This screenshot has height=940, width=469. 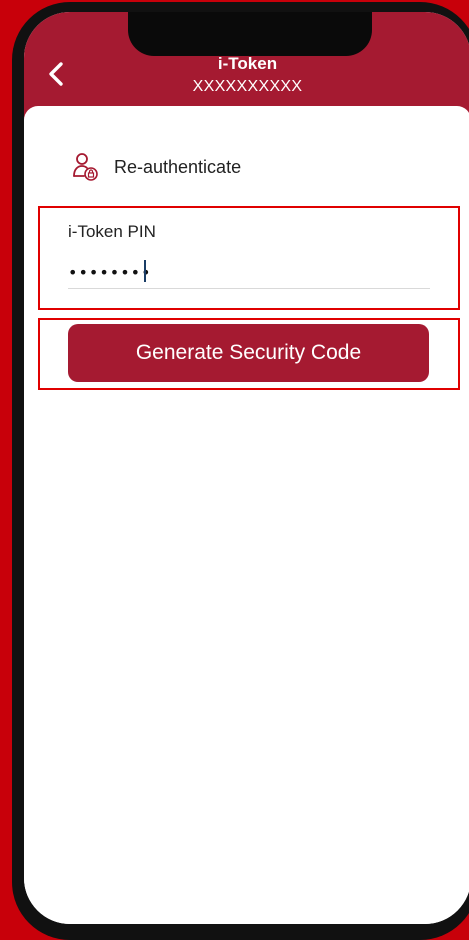 What do you see at coordinates (248, 353) in the screenshot?
I see `generate-security-code-button: Generate Security Code` at bounding box center [248, 353].